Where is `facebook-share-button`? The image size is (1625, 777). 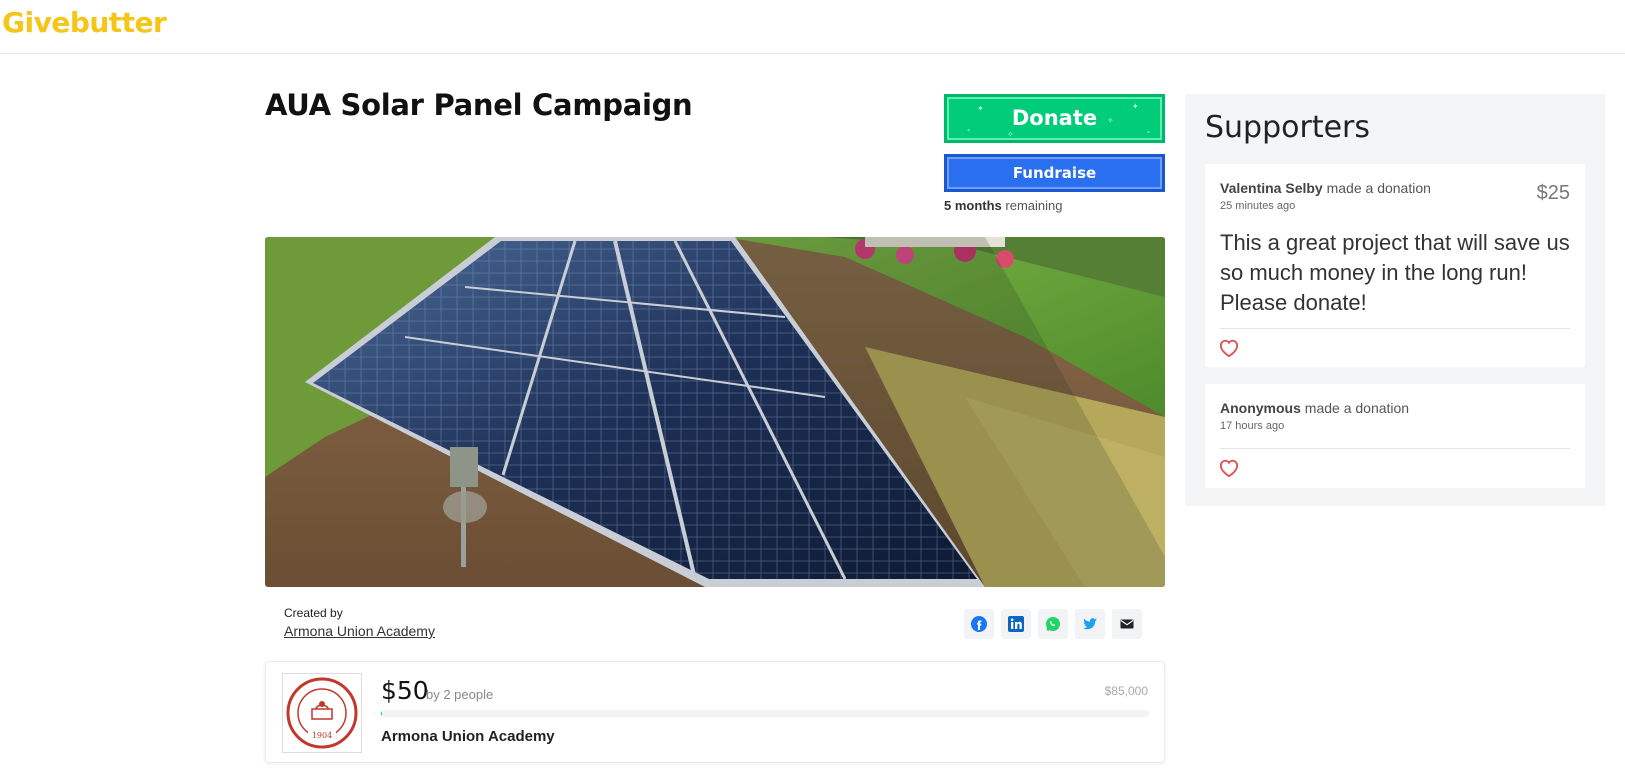 facebook-share-button is located at coordinates (979, 624).